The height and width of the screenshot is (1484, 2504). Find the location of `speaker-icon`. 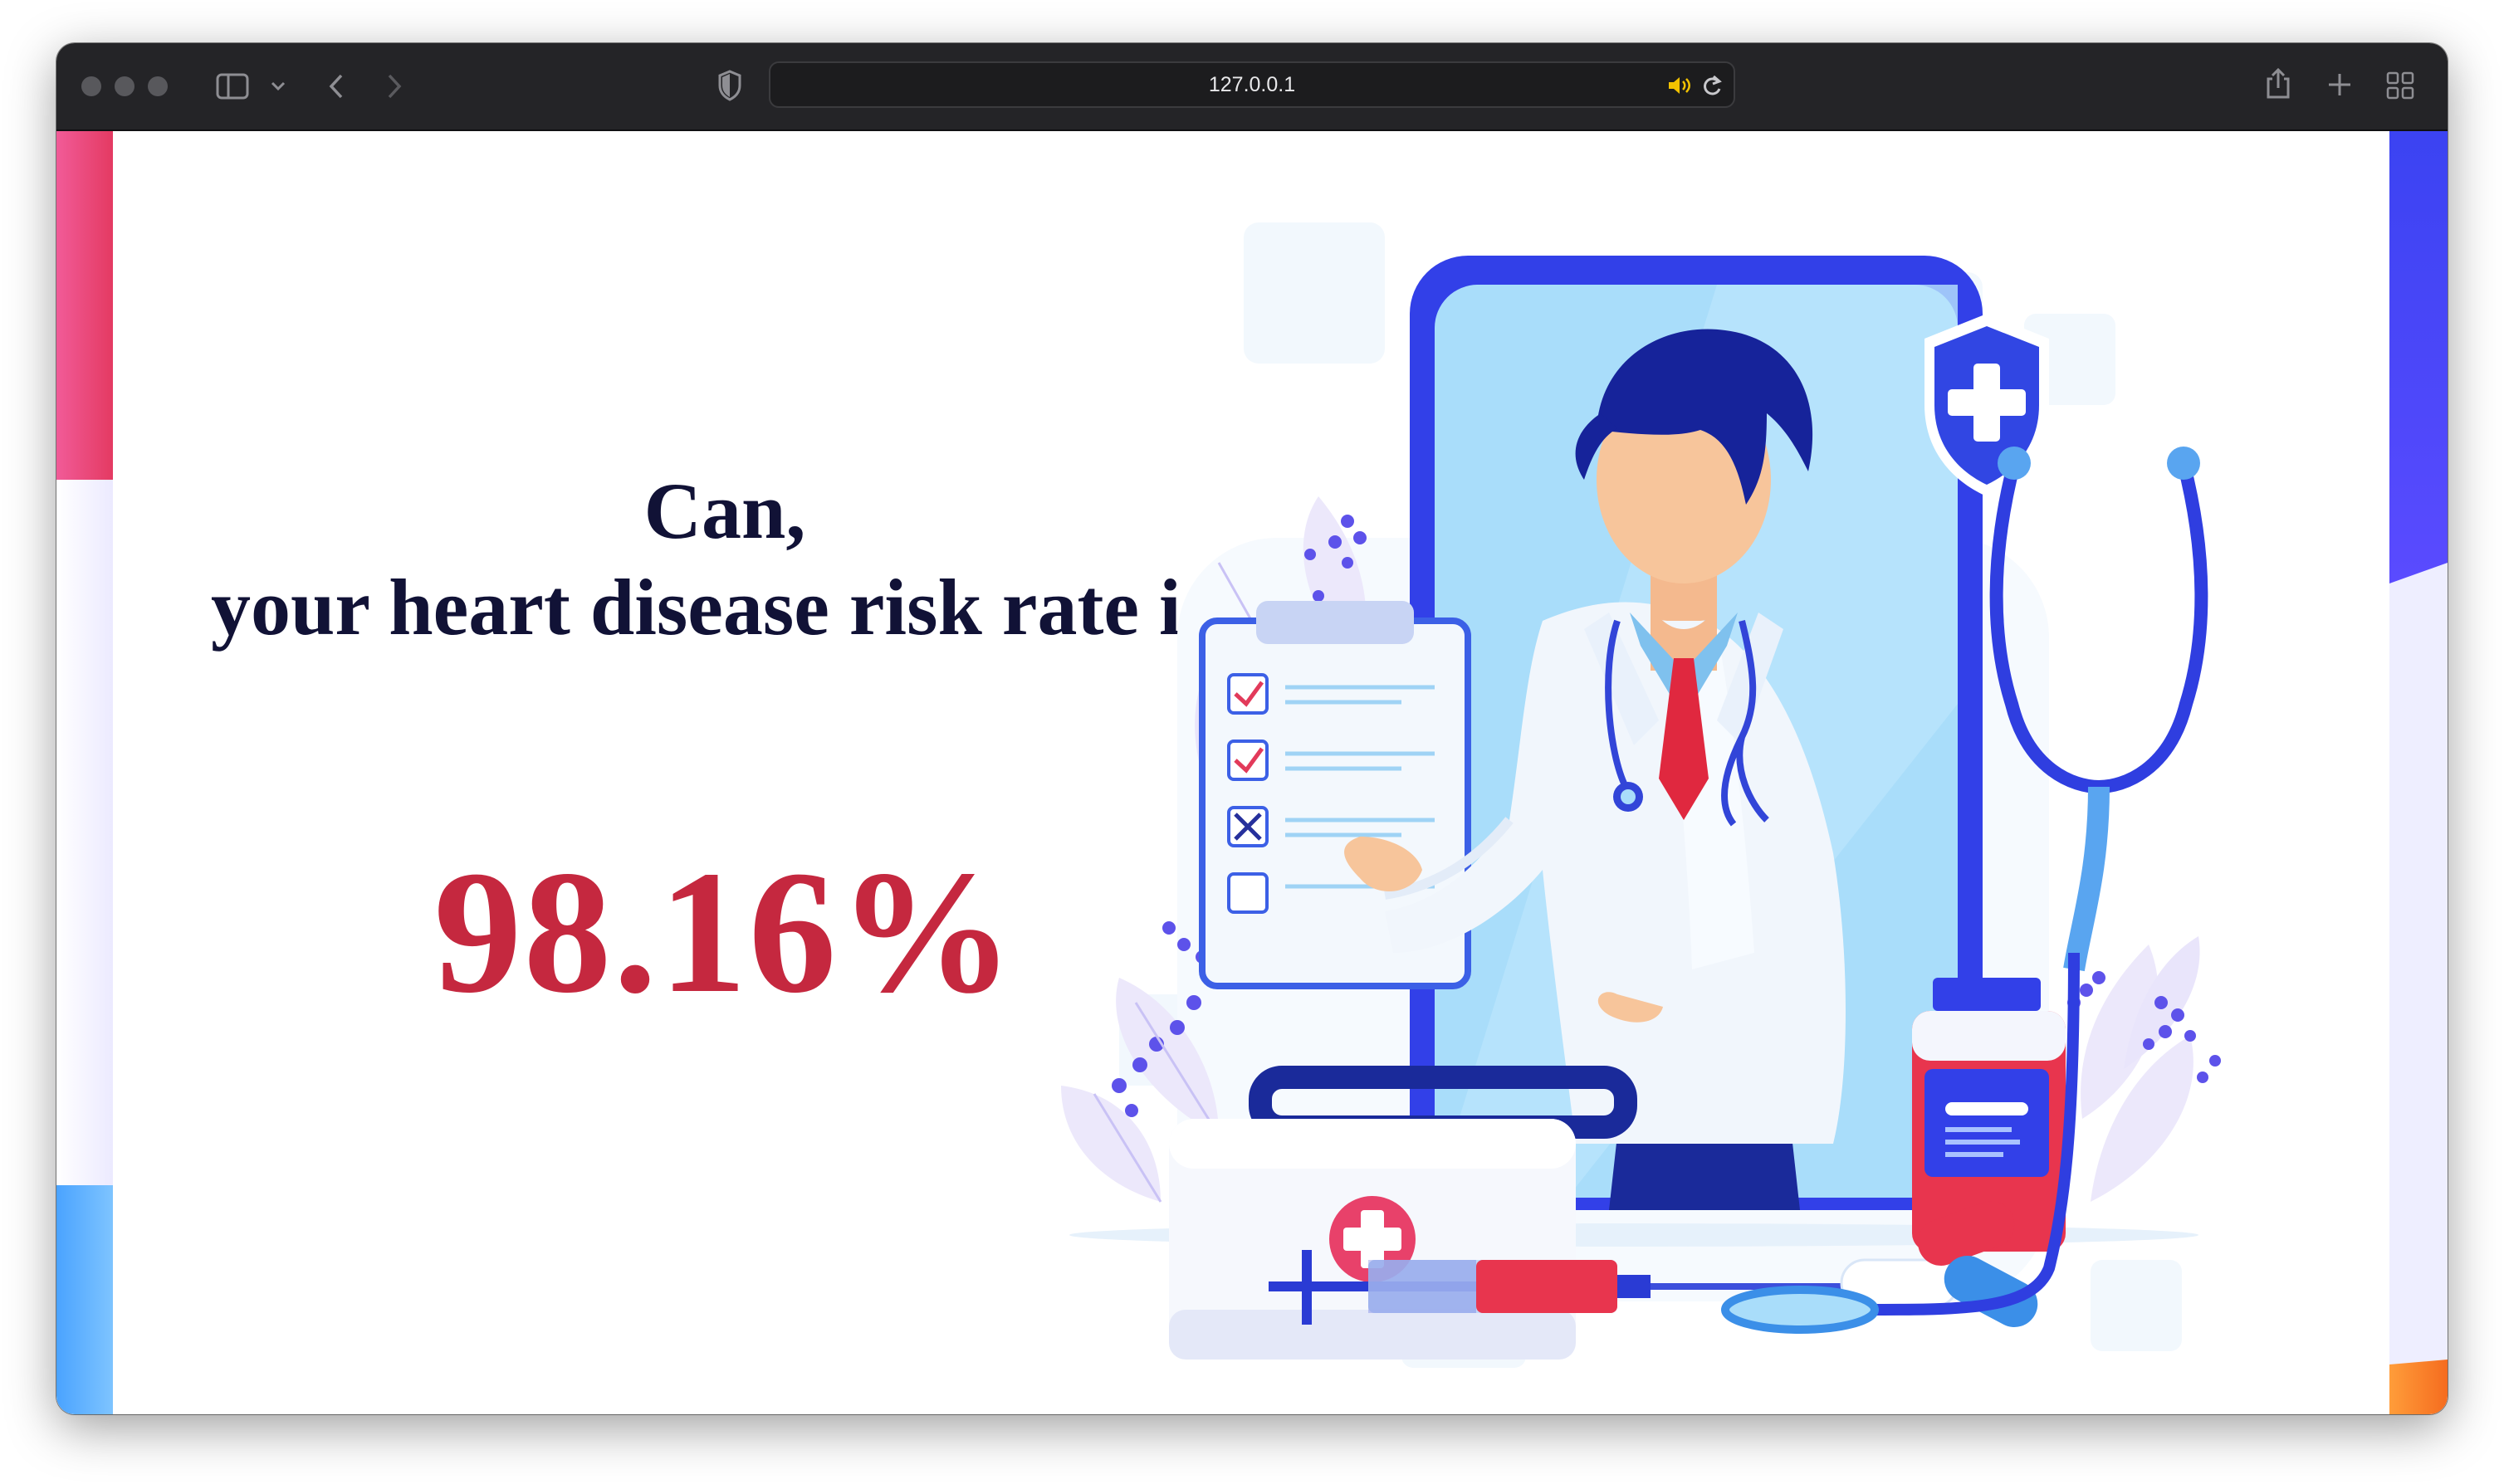

speaker-icon is located at coordinates (1679, 85).